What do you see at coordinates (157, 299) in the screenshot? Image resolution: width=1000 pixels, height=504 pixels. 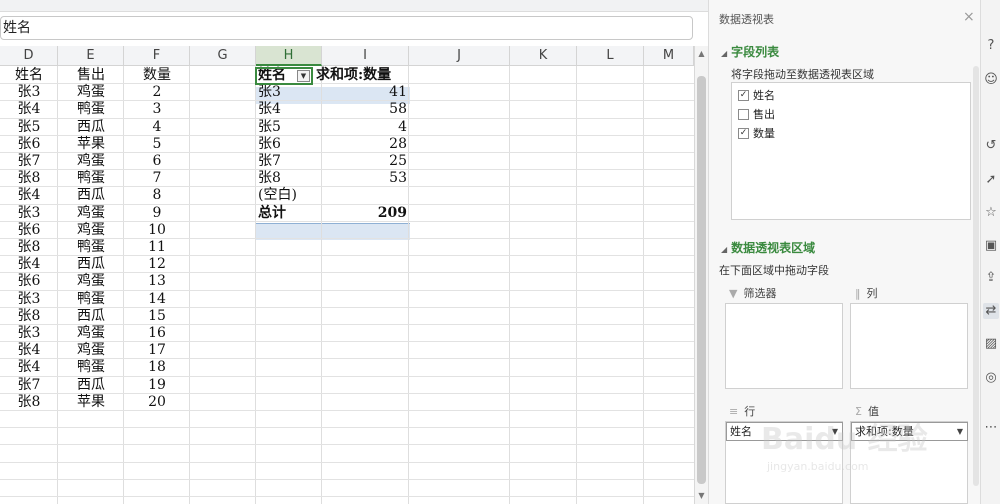 I see `table-cell: 14` at bounding box center [157, 299].